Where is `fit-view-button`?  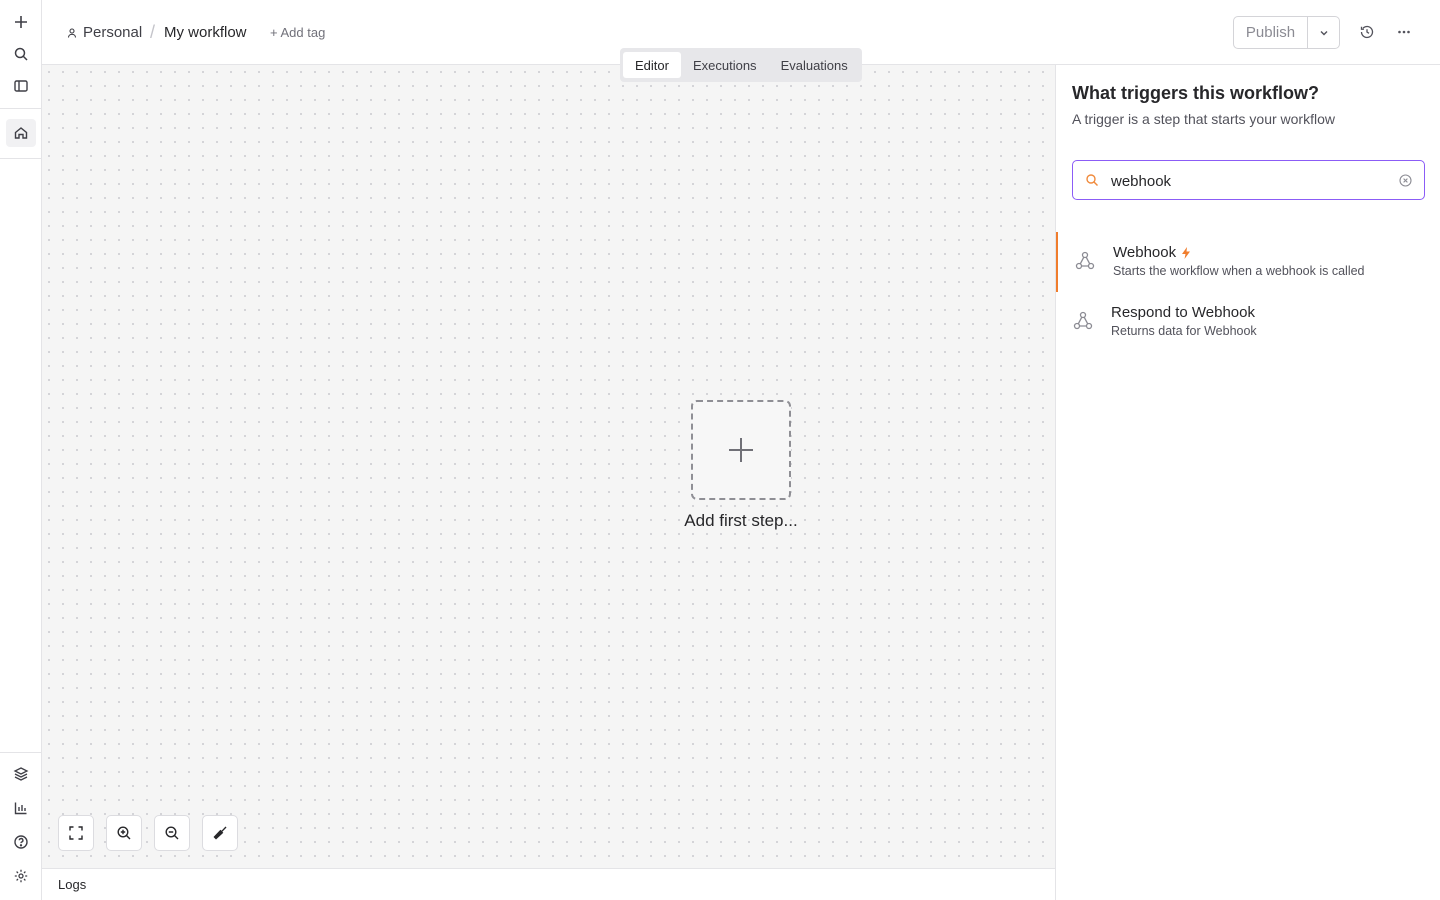
fit-view-button is located at coordinates (76, 833).